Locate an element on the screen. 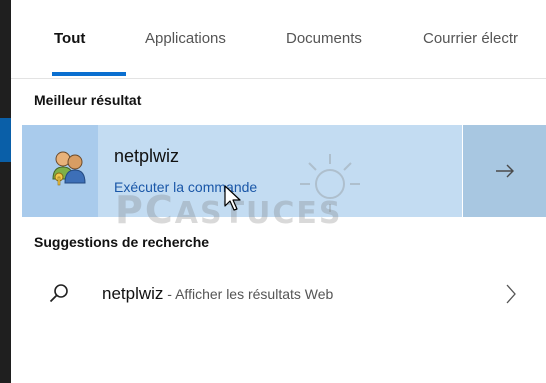 The height and width of the screenshot is (383, 546). chevron-right-icon is located at coordinates (511, 294).